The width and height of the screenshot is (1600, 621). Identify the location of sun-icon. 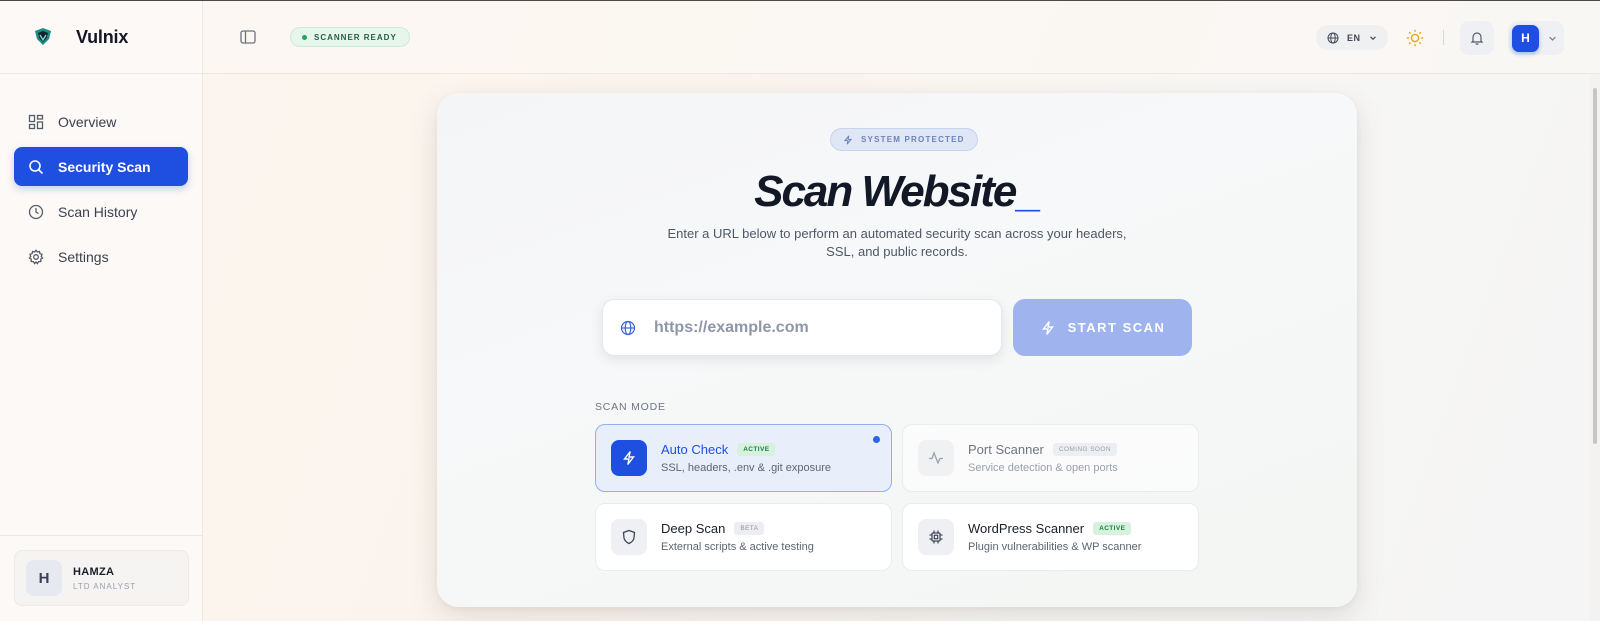
(1415, 38).